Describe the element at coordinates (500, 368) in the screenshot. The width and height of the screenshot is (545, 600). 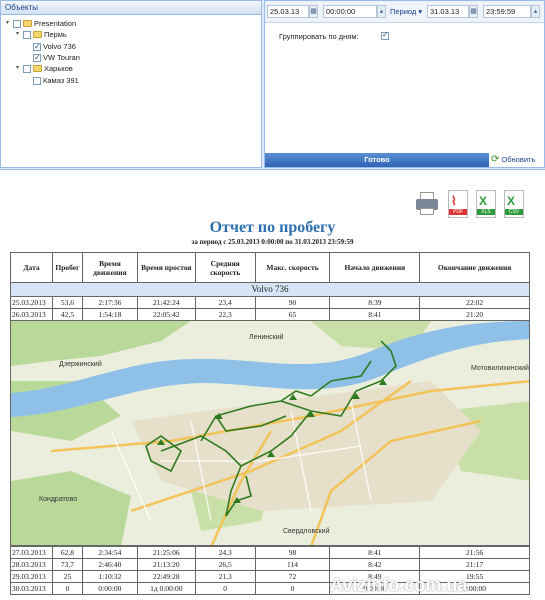
I see `map-label: Мотовилихинский` at that location.